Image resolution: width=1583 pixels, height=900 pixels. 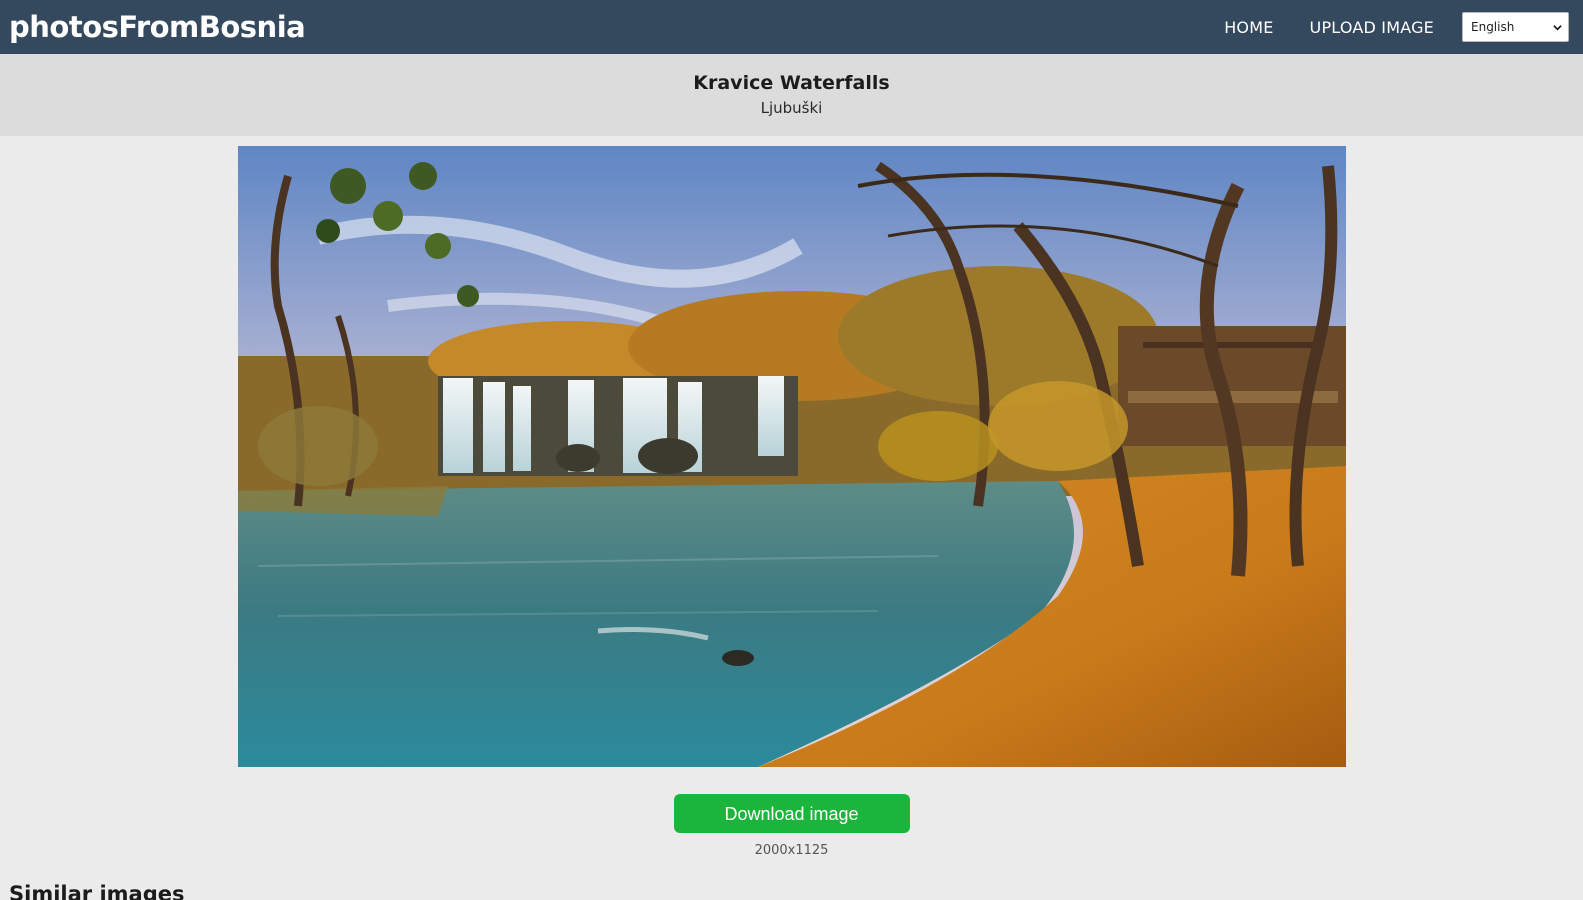 I want to click on download-image-button: Download image, so click(x=791, y=813).